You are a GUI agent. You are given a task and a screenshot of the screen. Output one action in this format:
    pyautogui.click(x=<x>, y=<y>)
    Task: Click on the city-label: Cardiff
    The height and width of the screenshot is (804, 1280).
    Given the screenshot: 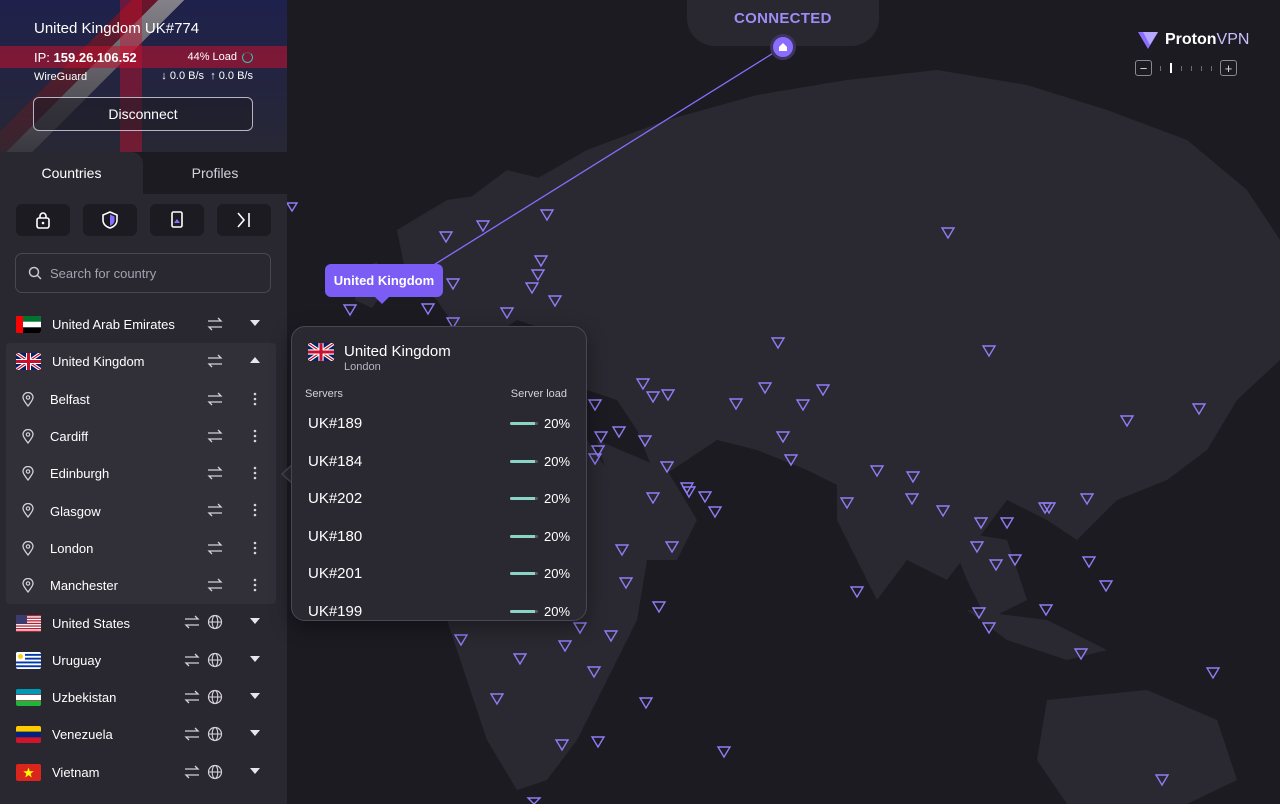 What is the action you would take?
    pyautogui.click(x=69, y=437)
    